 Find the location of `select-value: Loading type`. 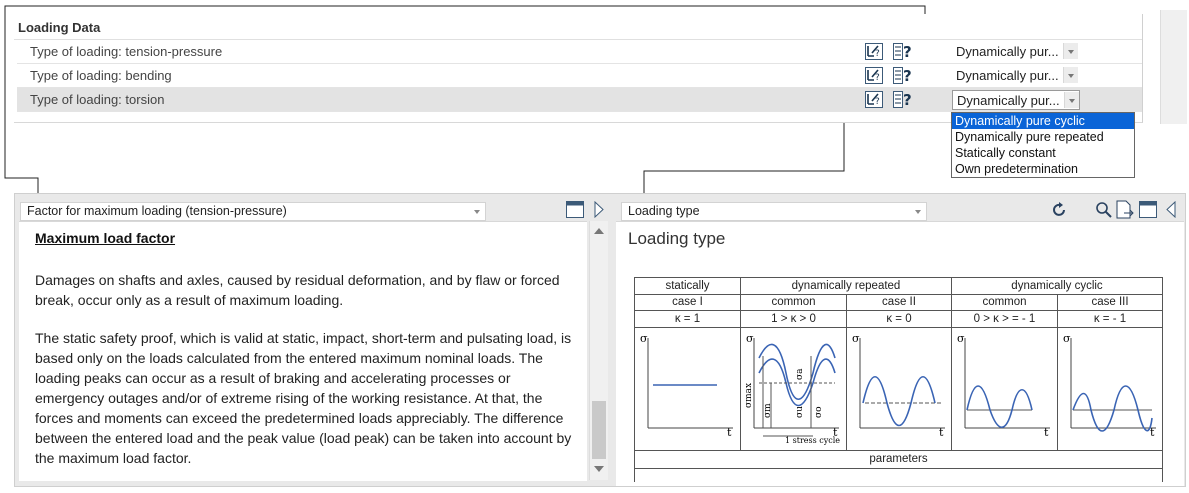

select-value: Loading type is located at coordinates (664, 211).